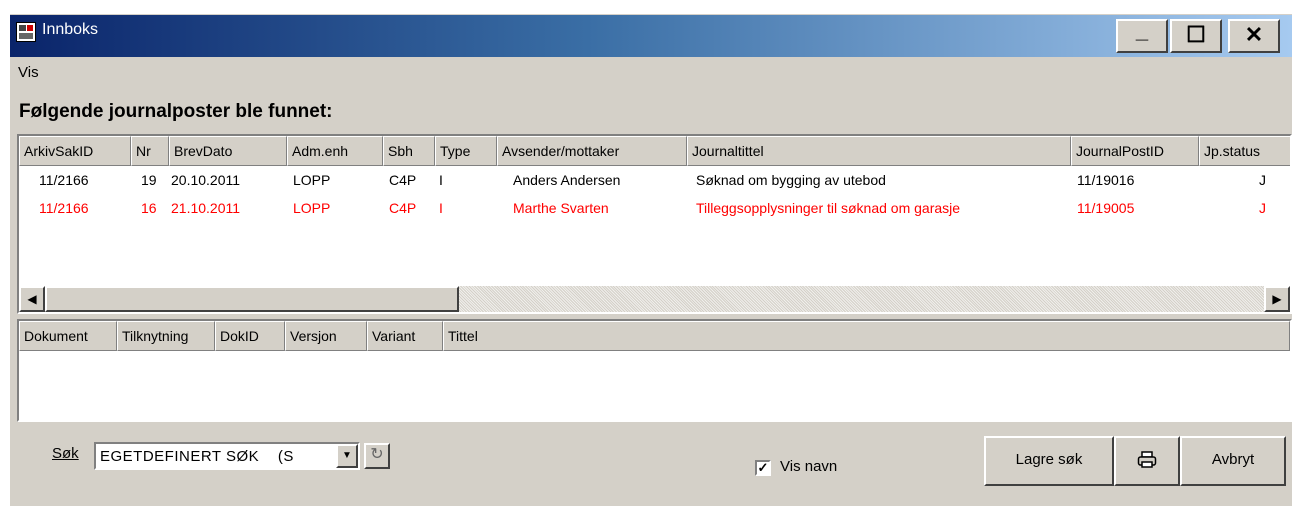 The height and width of the screenshot is (506, 1292). What do you see at coordinates (149, 208) in the screenshot?
I see `cell-nr: 16` at bounding box center [149, 208].